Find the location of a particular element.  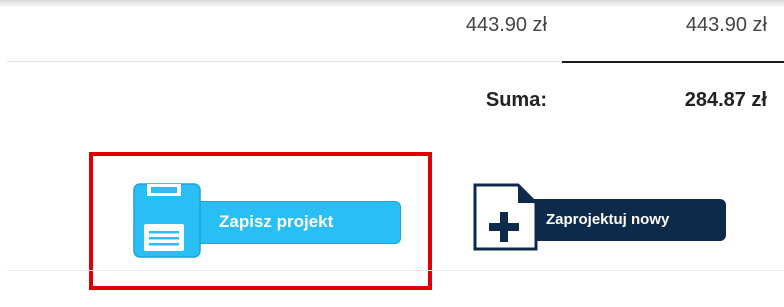

unit-price: 443.90 zł is located at coordinates (506, 25).